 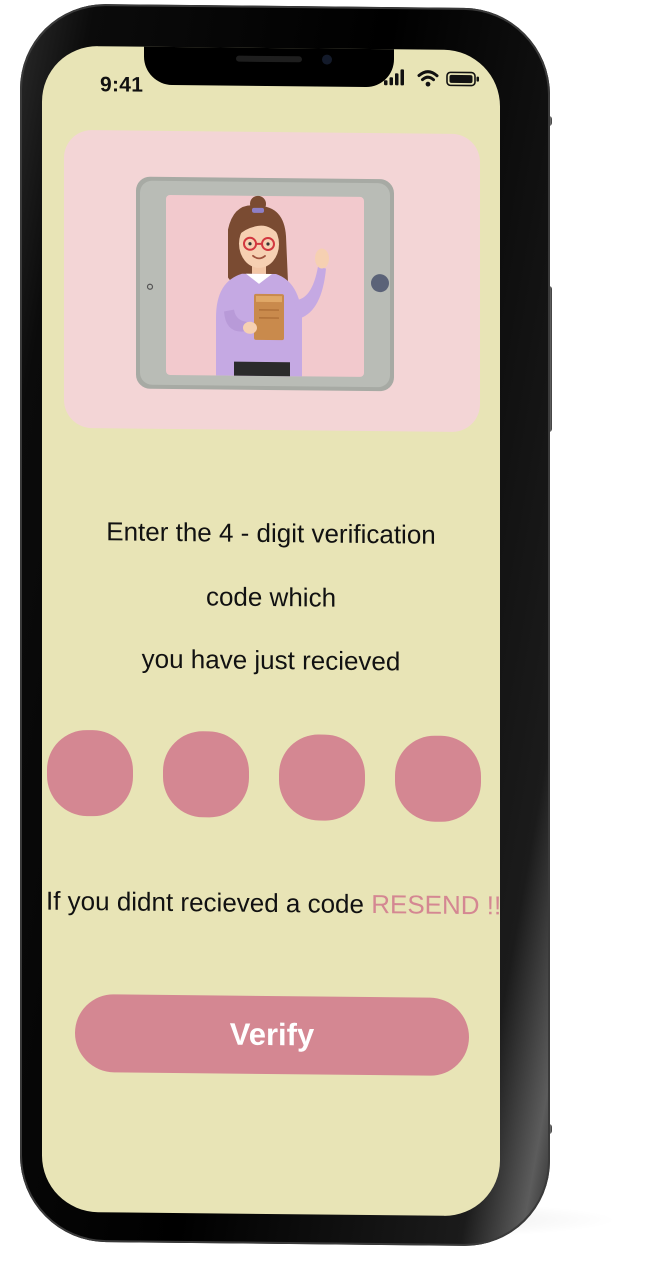 What do you see at coordinates (394, 77) in the screenshot?
I see `signal-icon` at bounding box center [394, 77].